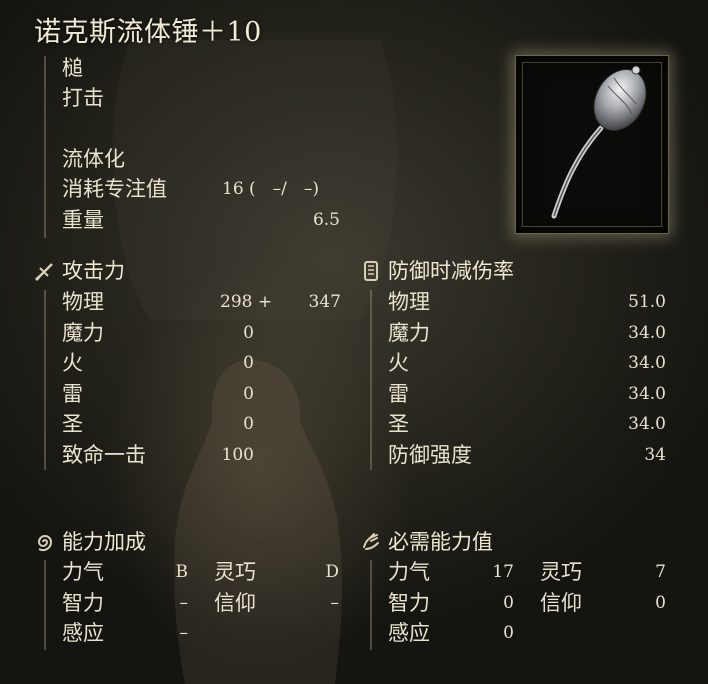  Describe the element at coordinates (528, 302) in the screenshot. I see `guard-row: 物理 51.0` at that location.